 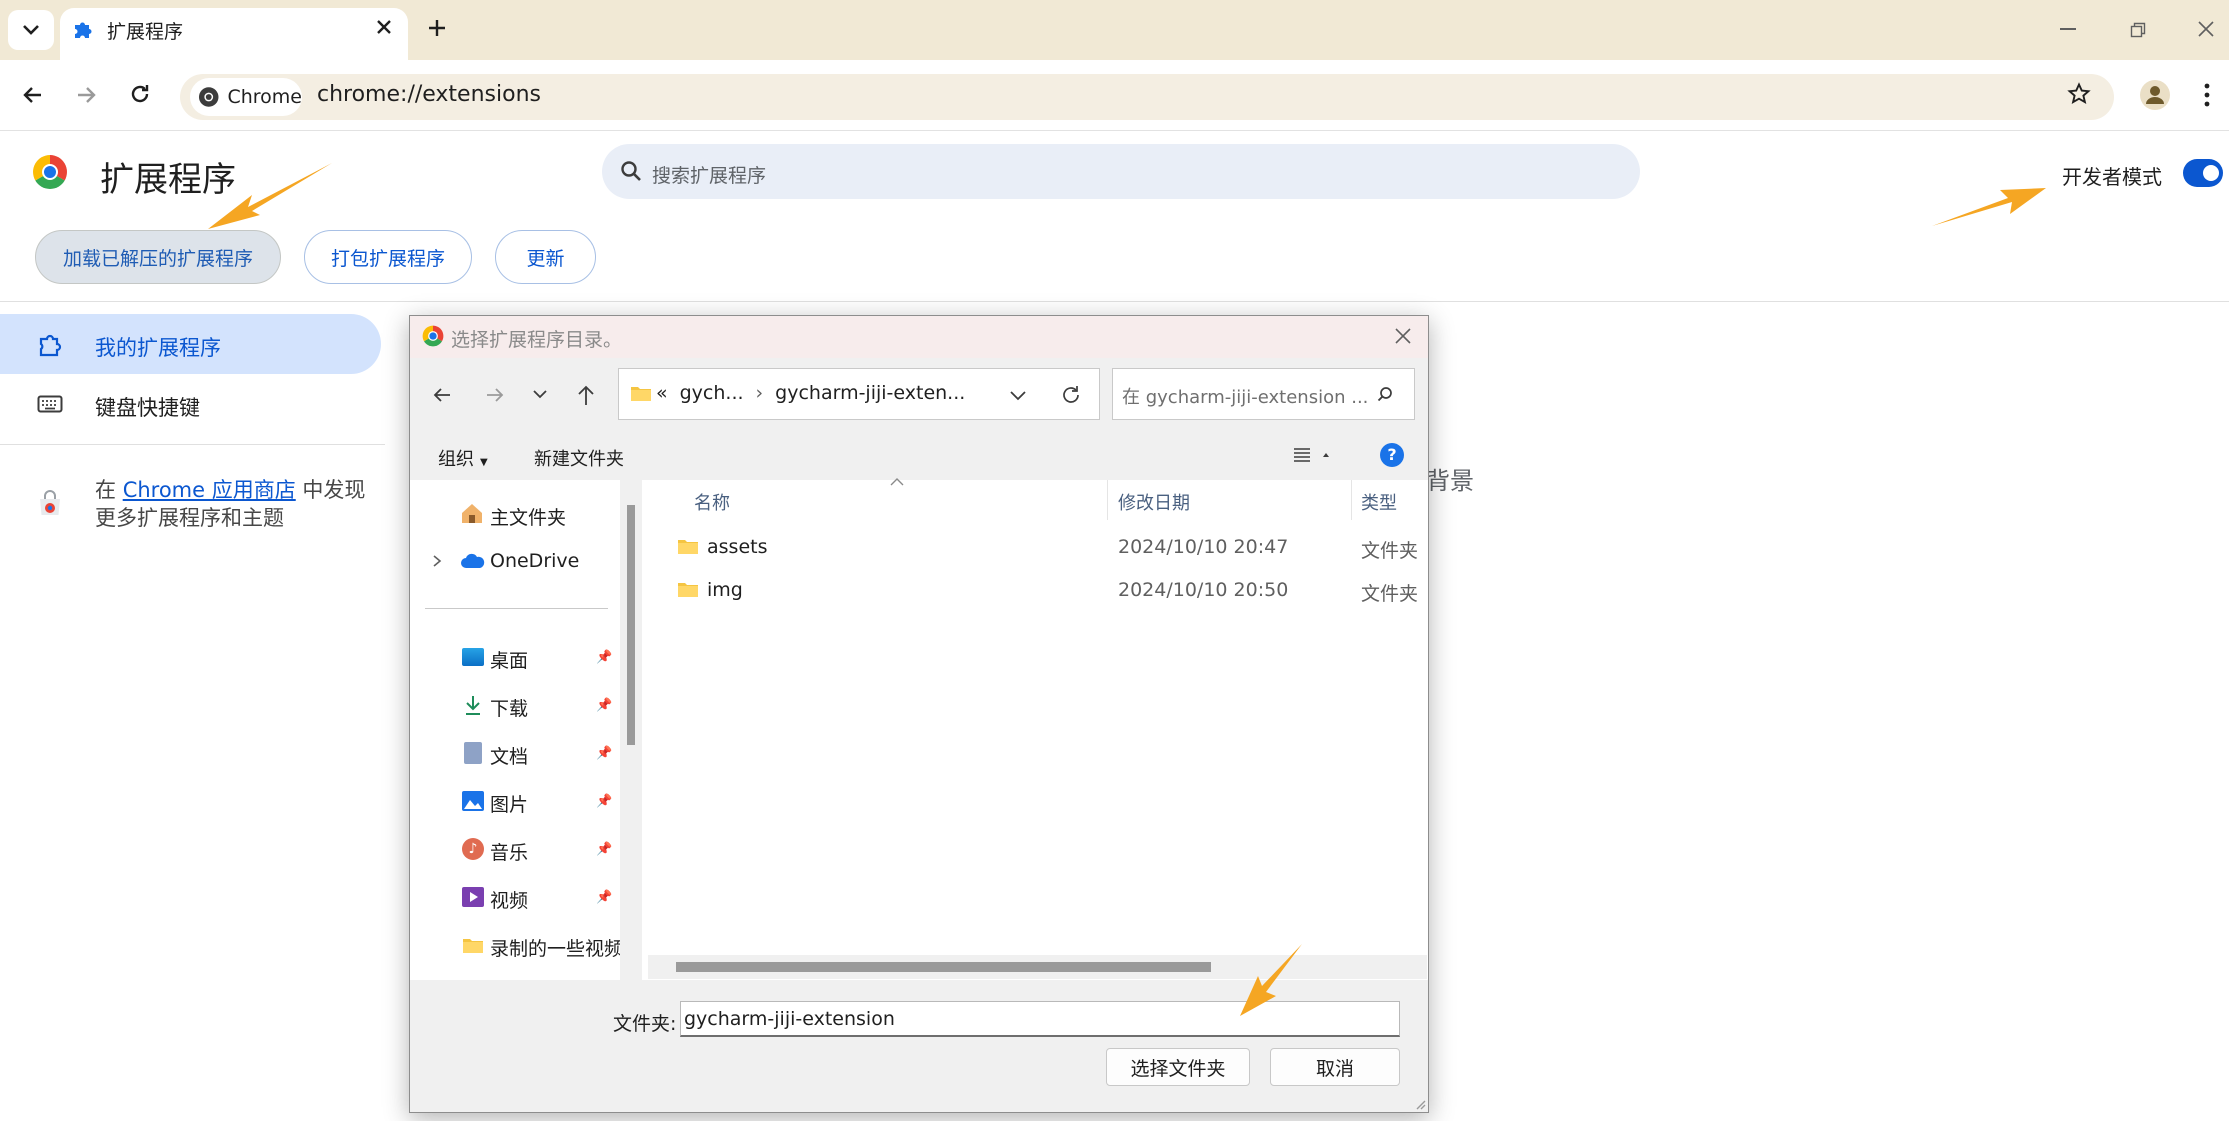 I want to click on chip-label: Chrome, so click(x=264, y=97).